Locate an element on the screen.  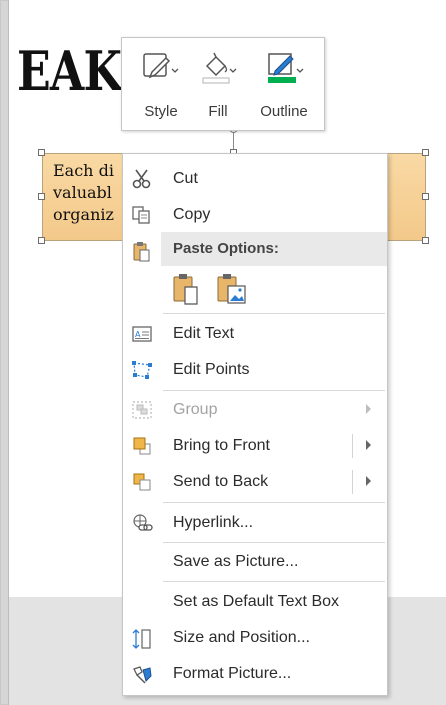
resize-handle-left is located at coordinates (41, 196).